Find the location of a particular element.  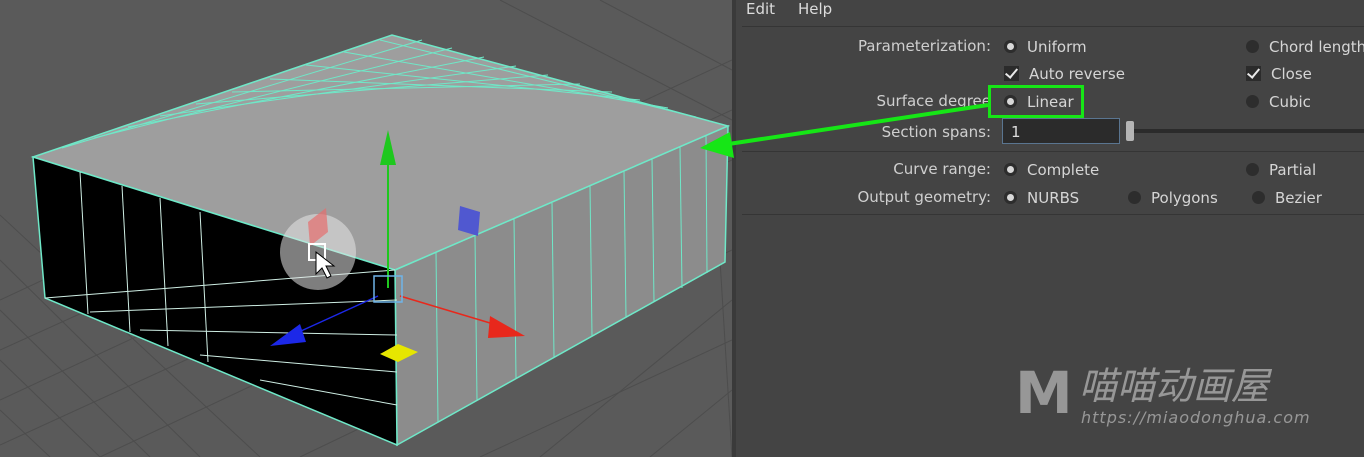

radio-partial: Partial is located at coordinates (1281, 170).